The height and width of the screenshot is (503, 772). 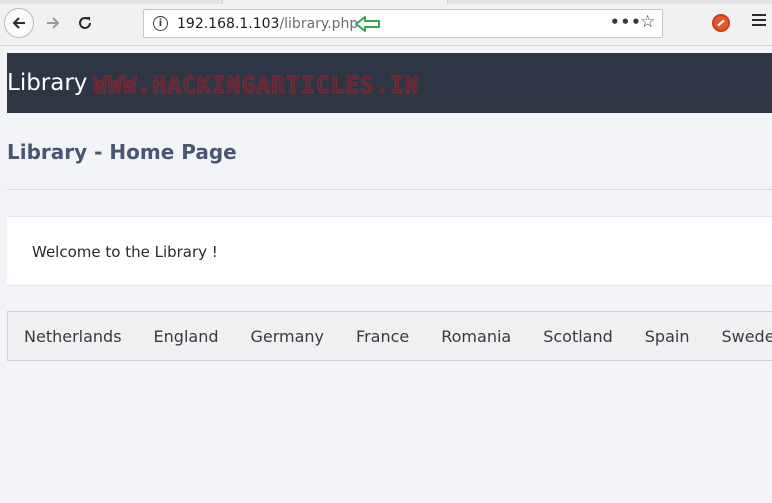 What do you see at coordinates (160, 23) in the screenshot?
I see `info-icon: i` at bounding box center [160, 23].